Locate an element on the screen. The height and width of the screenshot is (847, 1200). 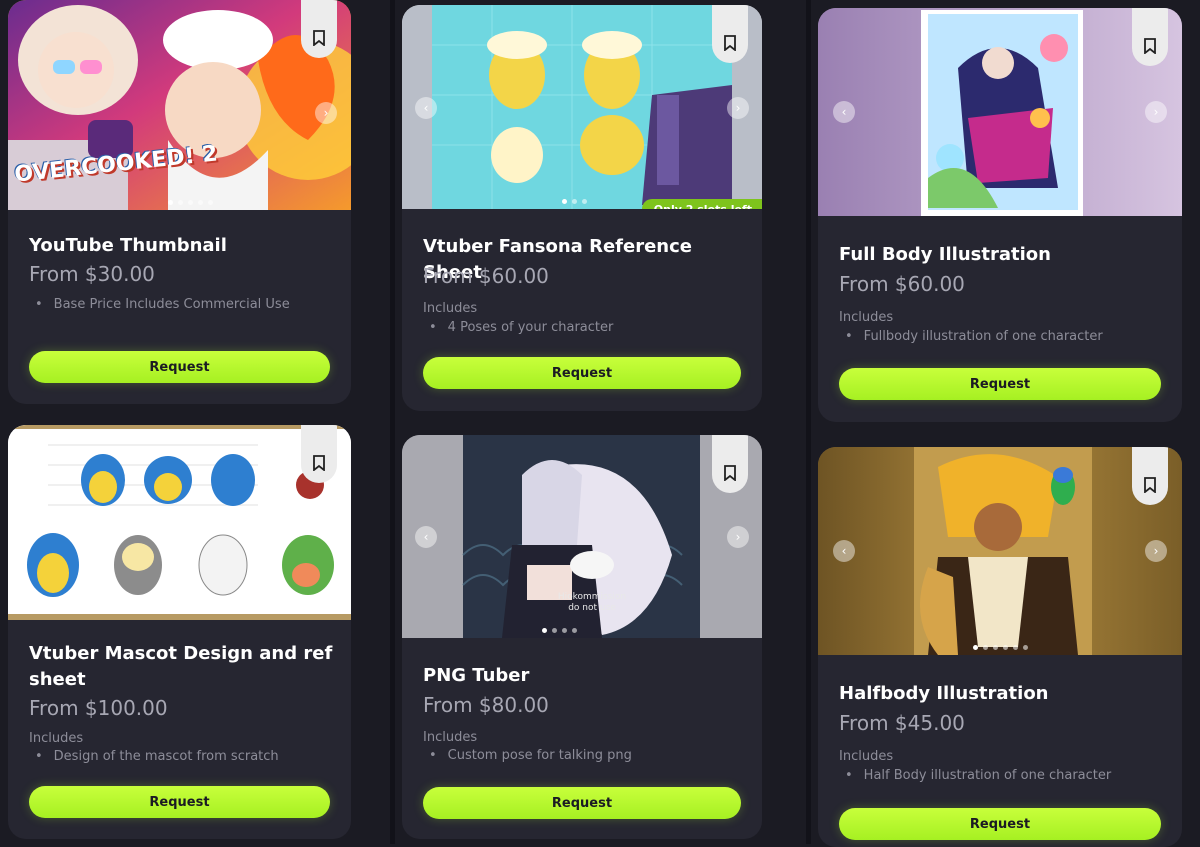
product-image is located at coordinates (179, 522).